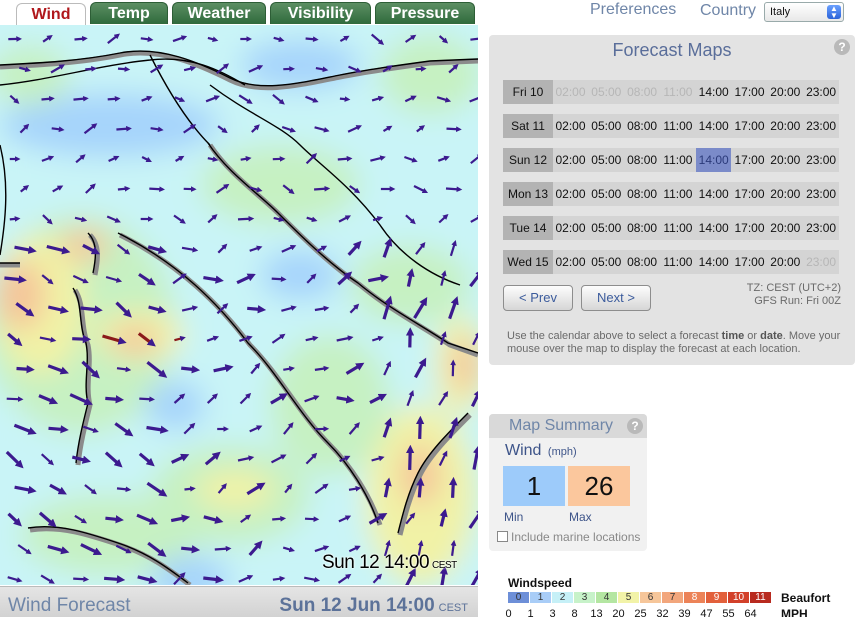 The image size is (863, 617). Describe the element at coordinates (528, 126) in the screenshot. I see `day-label: Sat 11` at that location.